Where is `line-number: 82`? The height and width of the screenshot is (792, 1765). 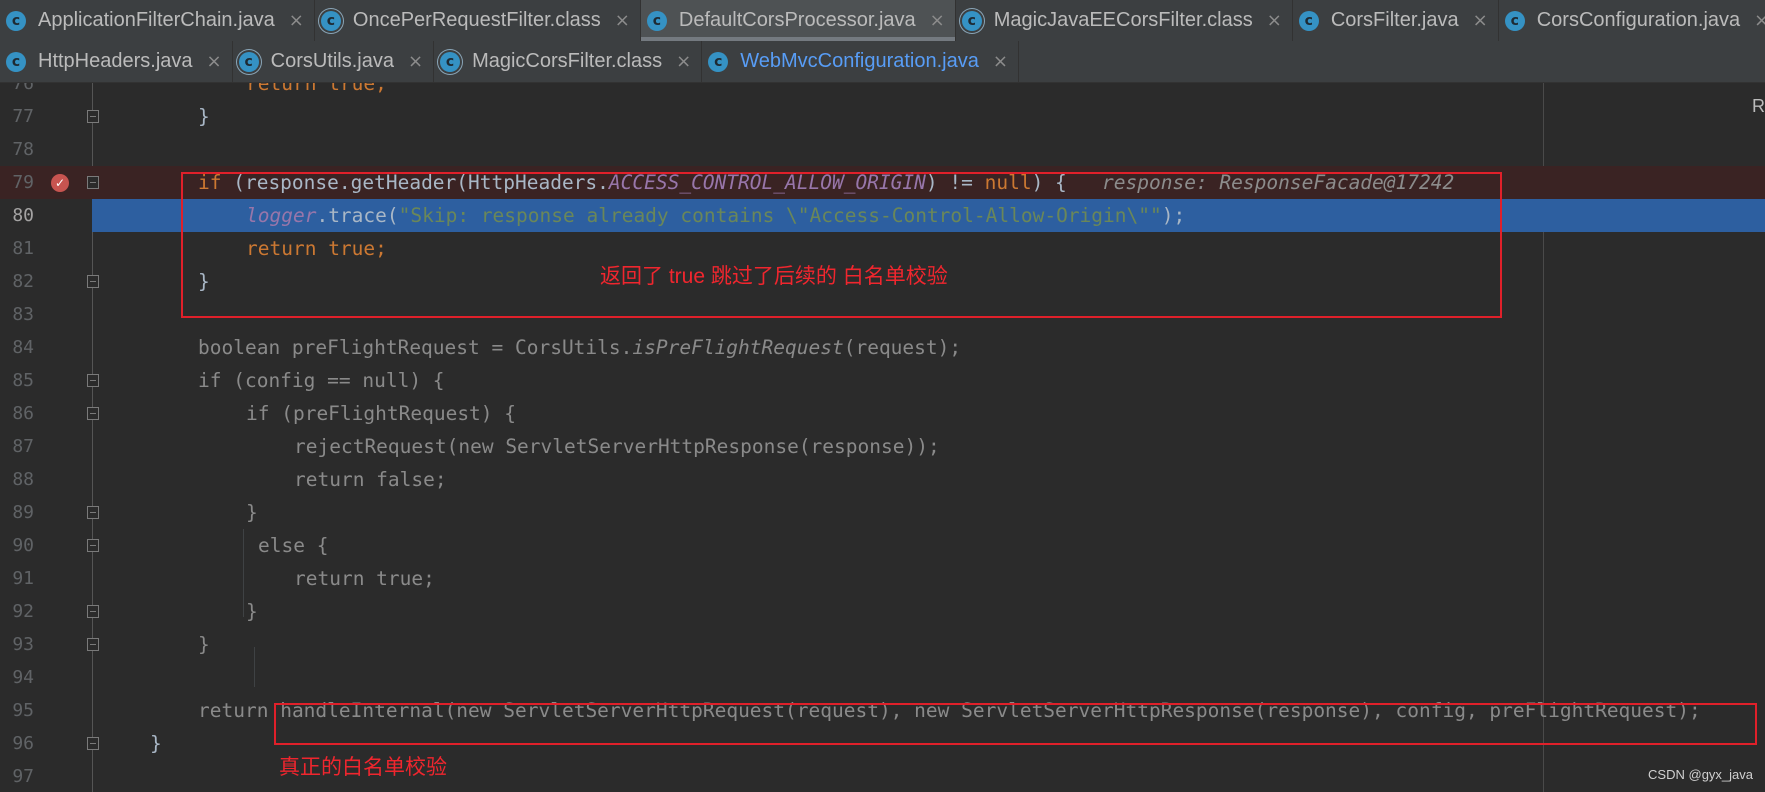
line-number: 82 is located at coordinates (23, 281).